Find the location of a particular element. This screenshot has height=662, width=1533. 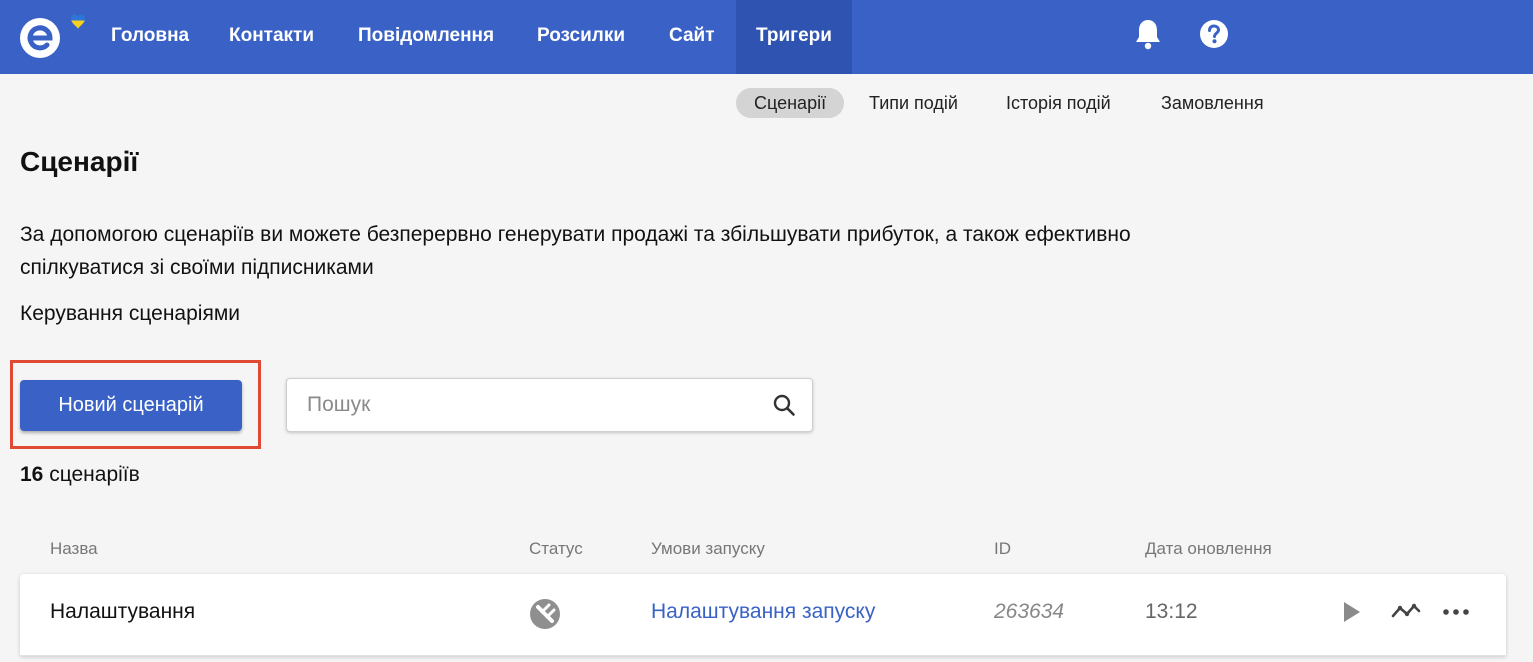

stats-icon is located at coordinates (1406, 612).